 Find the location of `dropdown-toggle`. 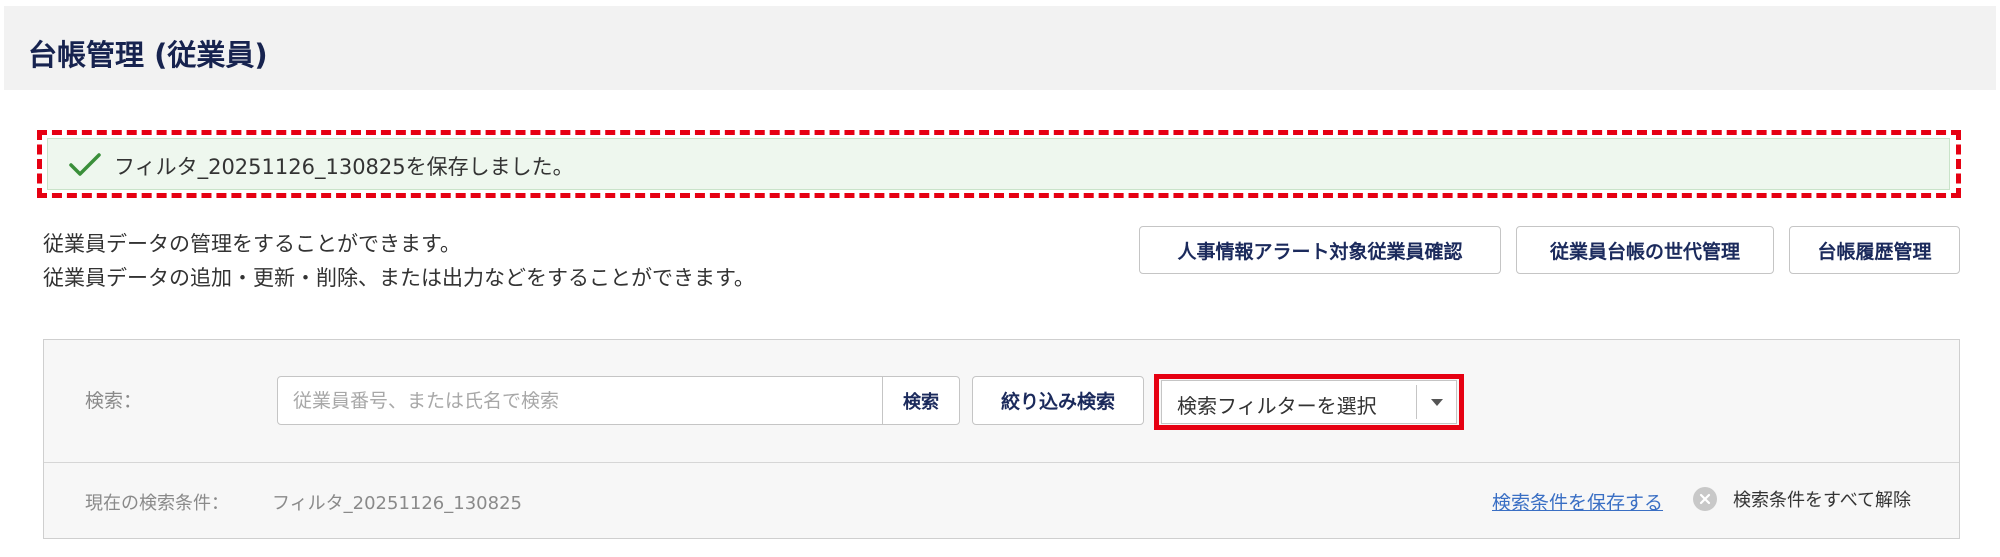

dropdown-toggle is located at coordinates (1436, 402).